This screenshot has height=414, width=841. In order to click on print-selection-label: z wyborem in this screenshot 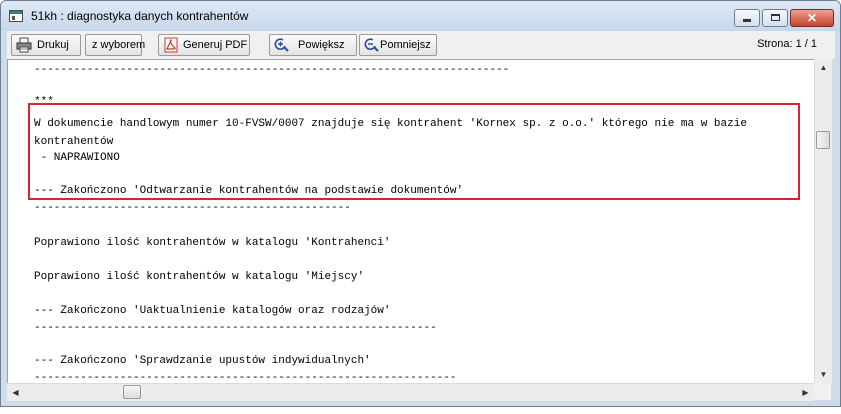, I will do `click(119, 45)`.